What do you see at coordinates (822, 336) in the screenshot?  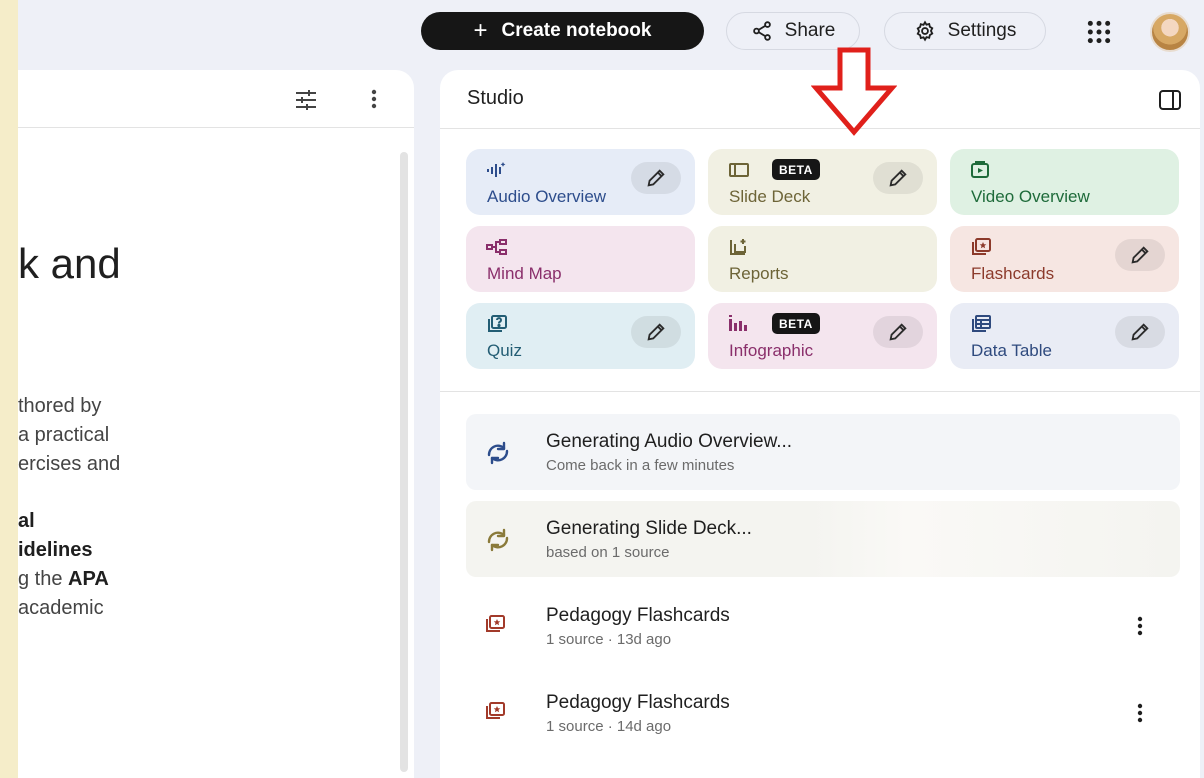 I see `studio-tile-infographic: BETA Infographic` at bounding box center [822, 336].